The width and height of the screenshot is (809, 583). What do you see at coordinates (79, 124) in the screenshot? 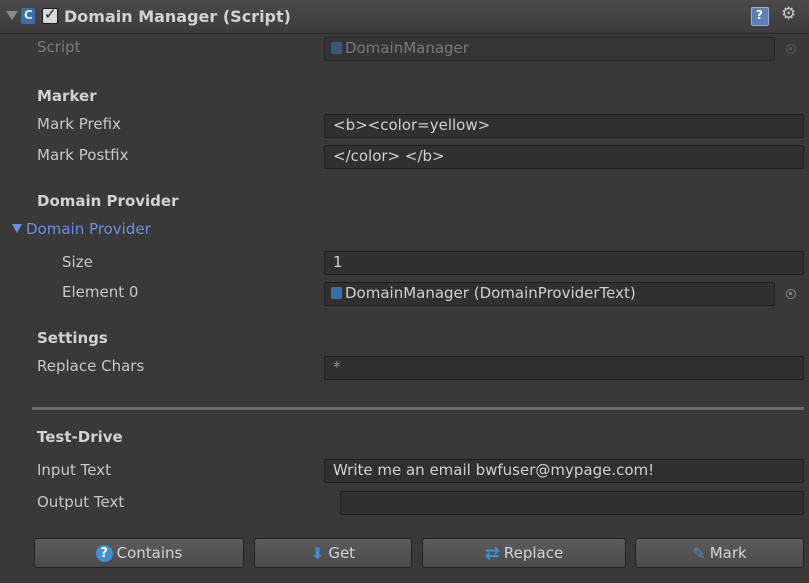
I see `mark-prefix-label: Mark Prefix` at bounding box center [79, 124].